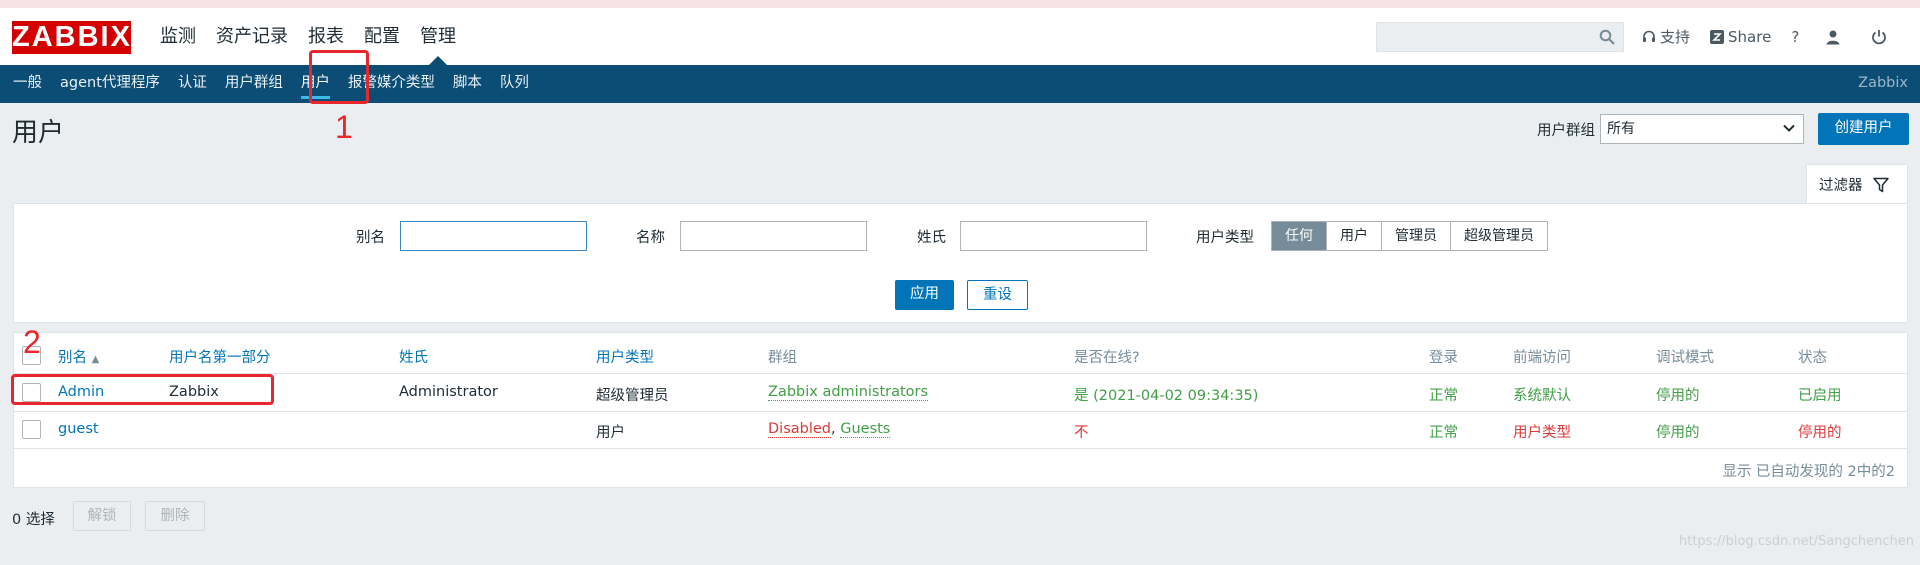 Image resolution: width=1920 pixels, height=565 pixels. What do you see at coordinates (650, 238) in the screenshot?
I see `name-label: 名称` at bounding box center [650, 238].